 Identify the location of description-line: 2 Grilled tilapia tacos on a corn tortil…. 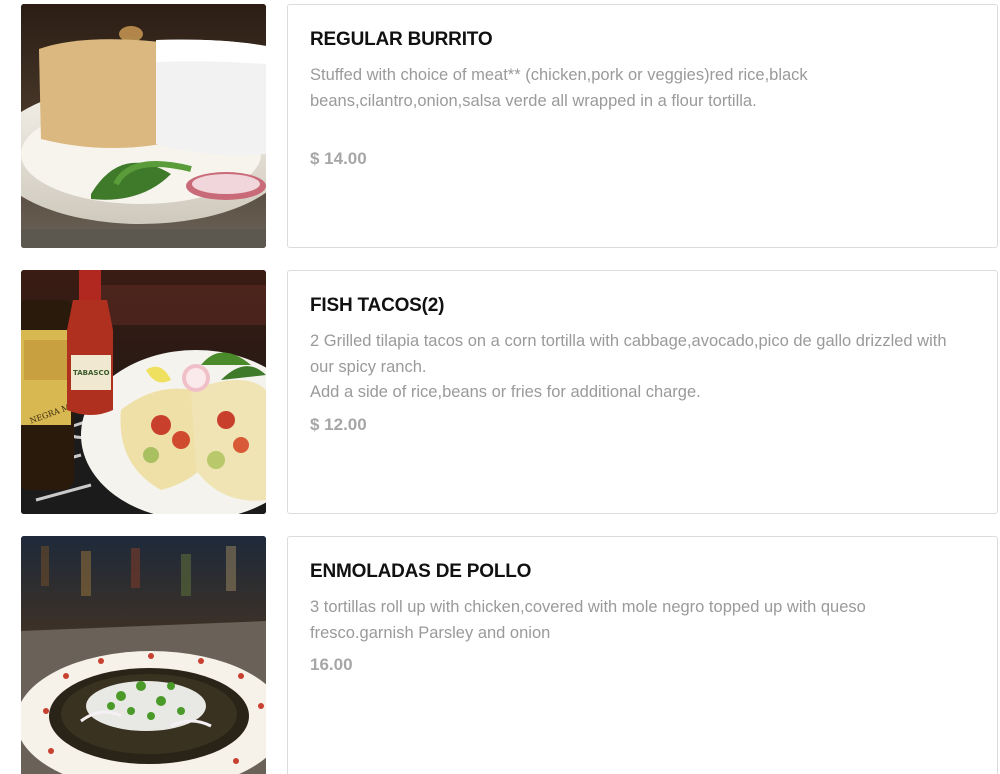
(628, 354).